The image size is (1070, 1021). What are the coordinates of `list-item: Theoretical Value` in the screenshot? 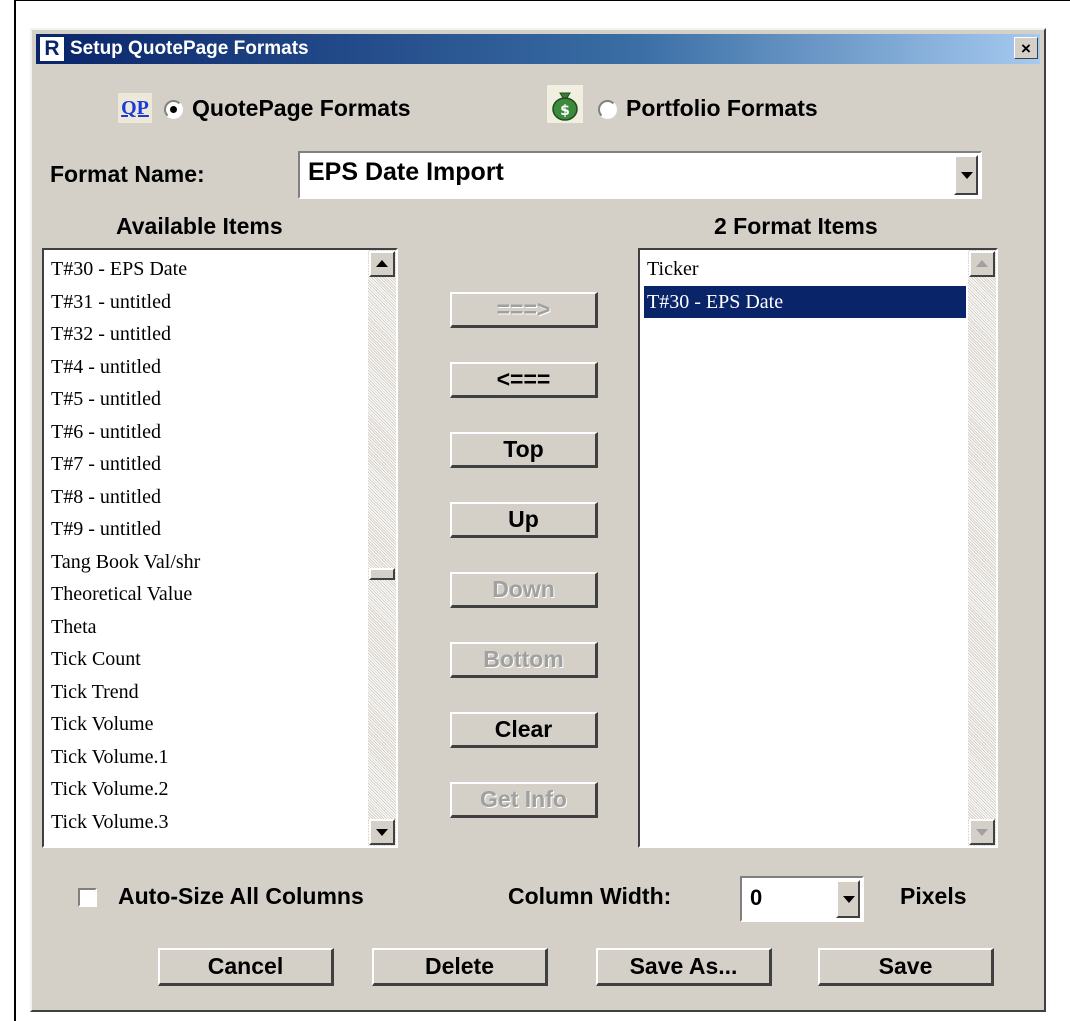 It's located at (207, 594).